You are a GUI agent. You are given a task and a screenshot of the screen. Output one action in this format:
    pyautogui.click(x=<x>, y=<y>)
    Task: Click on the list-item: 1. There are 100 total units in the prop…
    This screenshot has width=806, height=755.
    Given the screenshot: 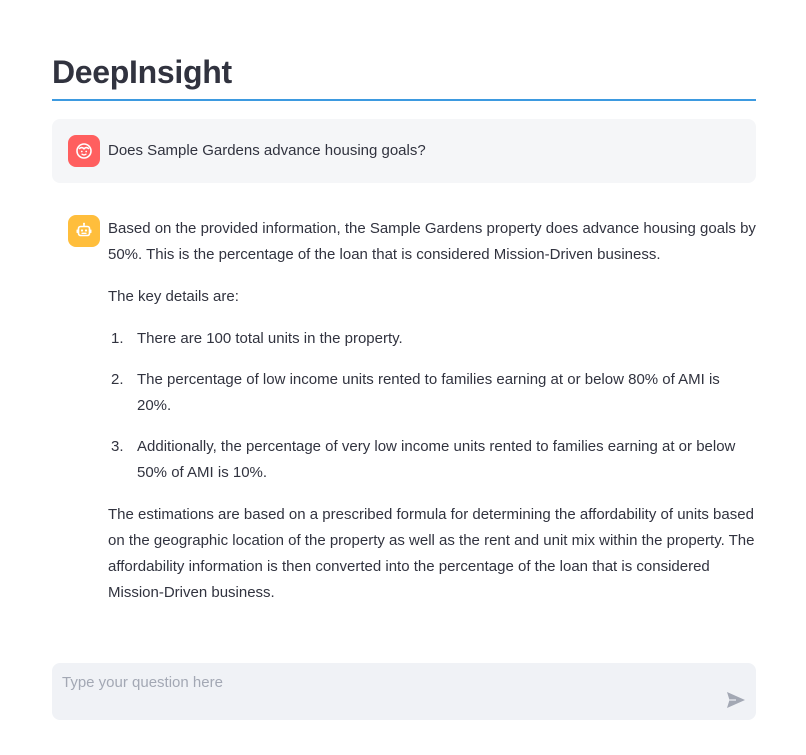 What is the action you would take?
    pyautogui.click(x=433, y=339)
    